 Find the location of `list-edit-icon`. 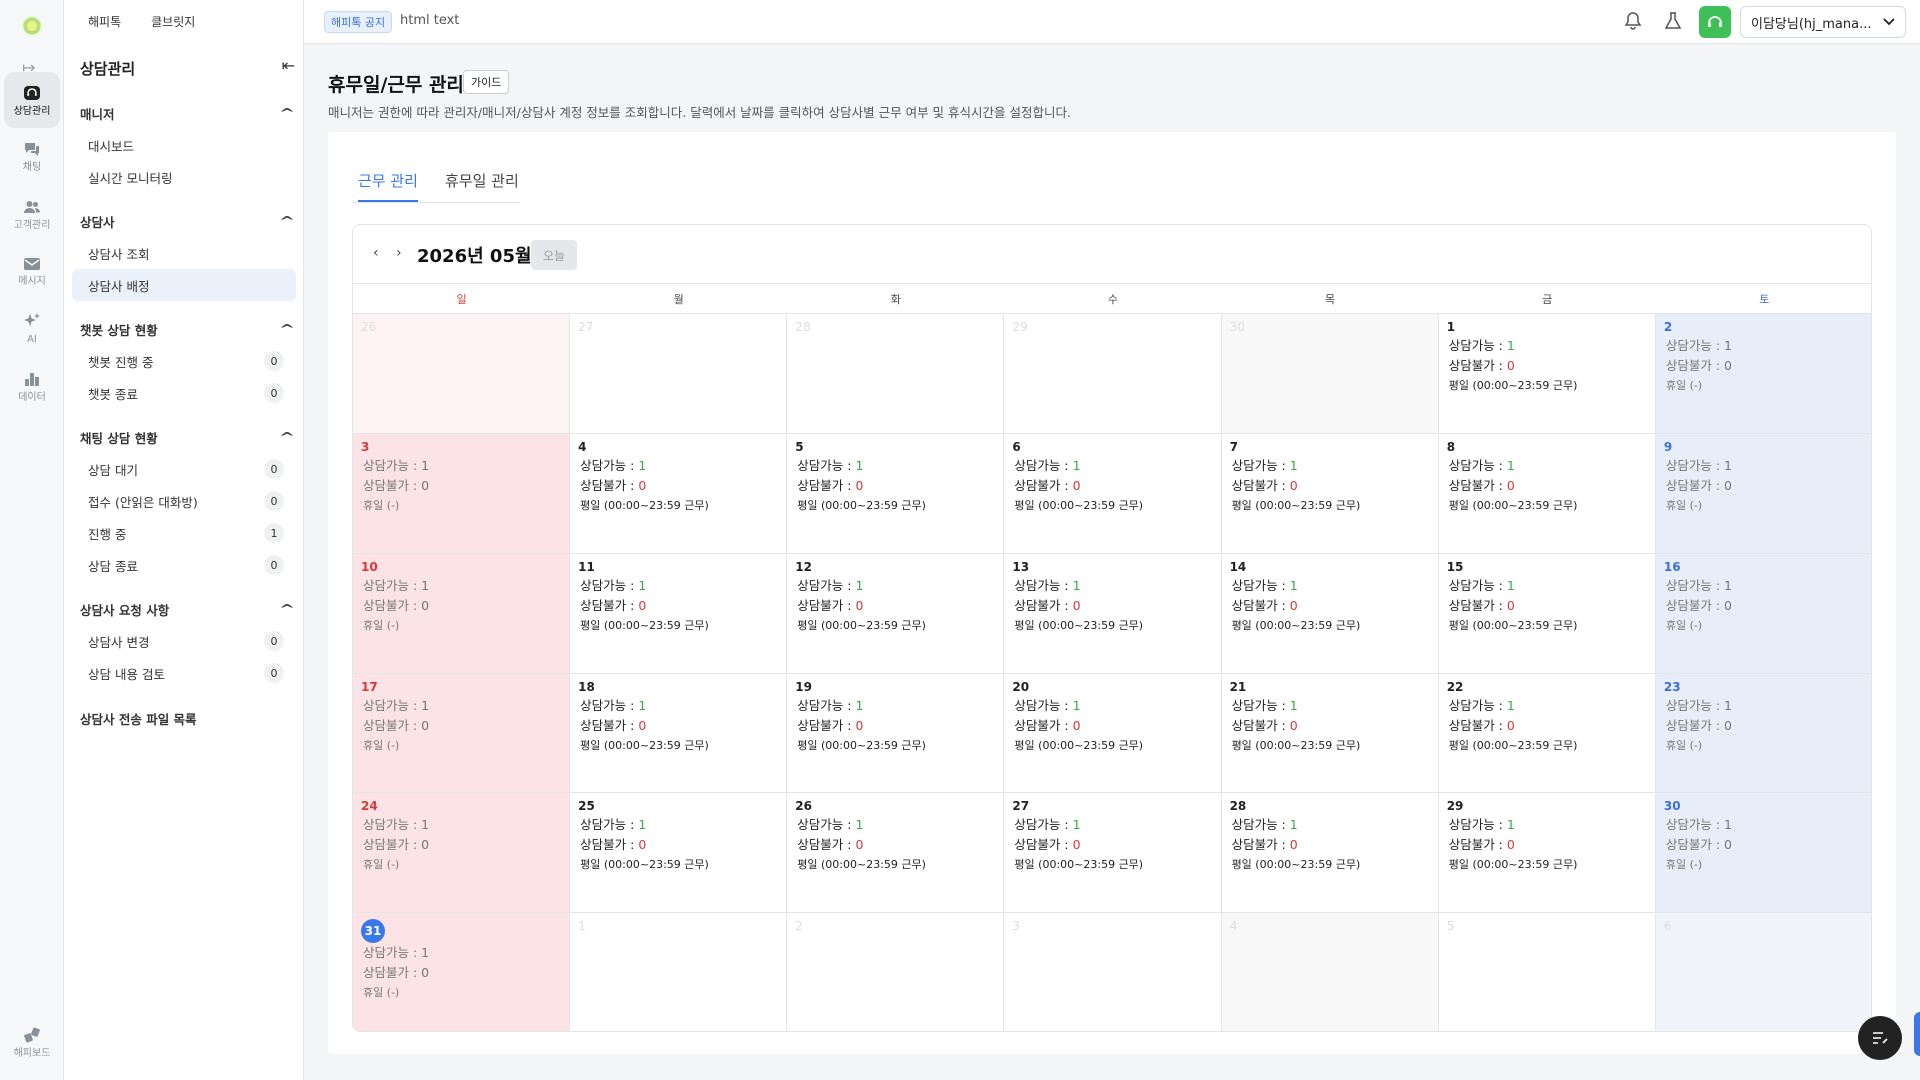

list-edit-icon is located at coordinates (1880, 1038).